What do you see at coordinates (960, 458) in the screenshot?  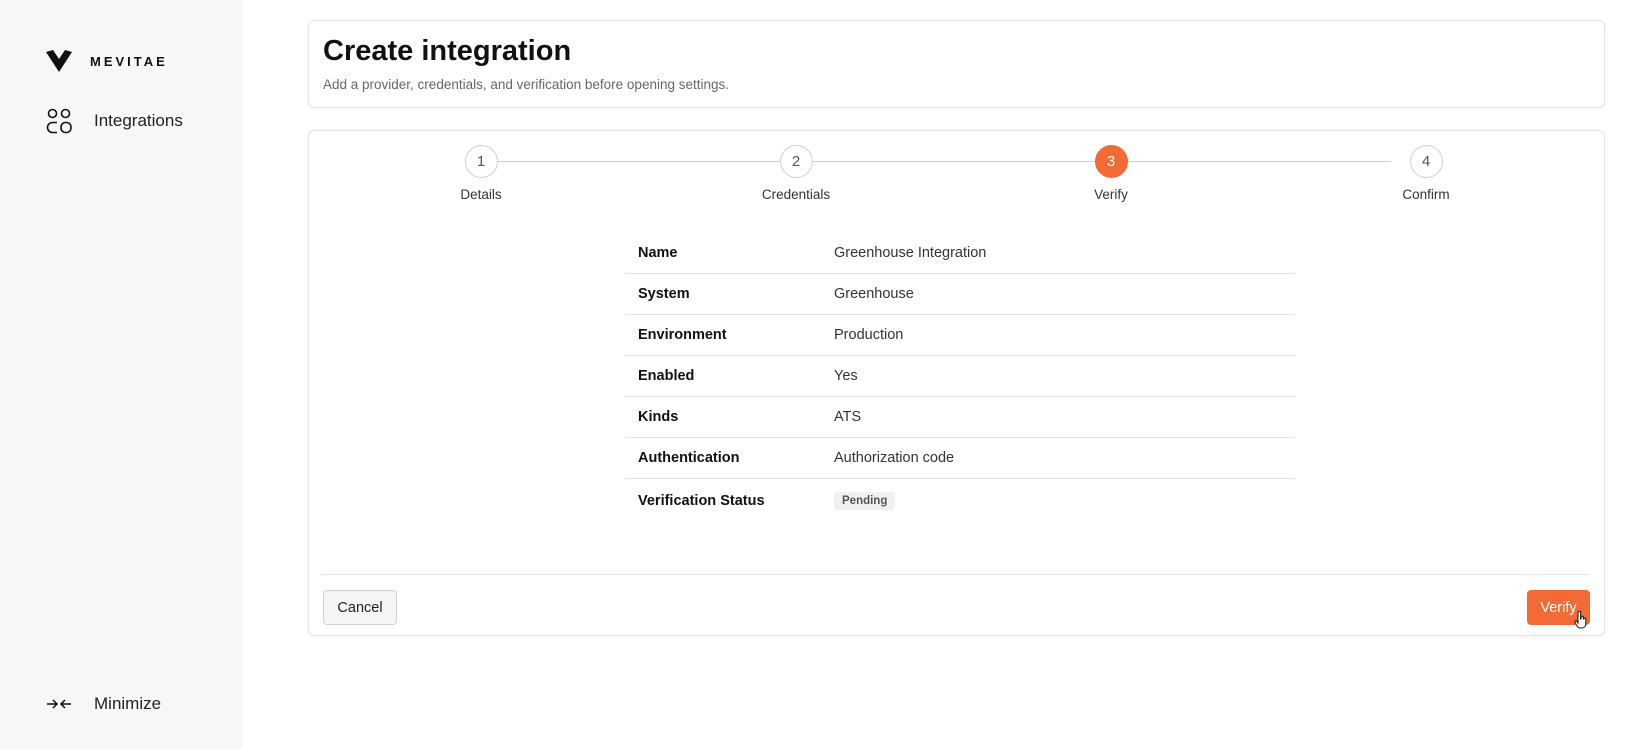 I see `summary-row-authentication: Authentication Authorization code` at bounding box center [960, 458].